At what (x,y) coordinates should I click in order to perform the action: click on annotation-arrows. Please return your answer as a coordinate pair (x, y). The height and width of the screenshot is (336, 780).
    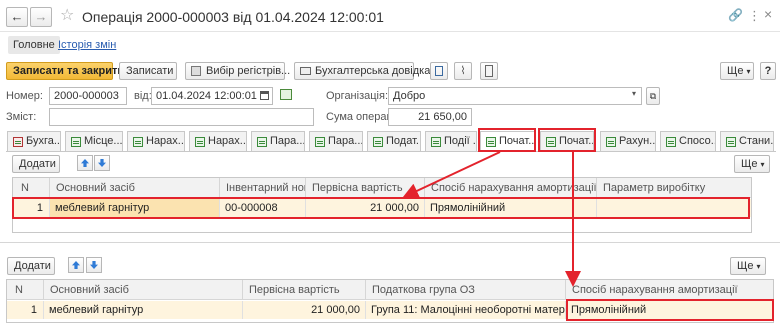
    Looking at the image, I should click on (491, 219).